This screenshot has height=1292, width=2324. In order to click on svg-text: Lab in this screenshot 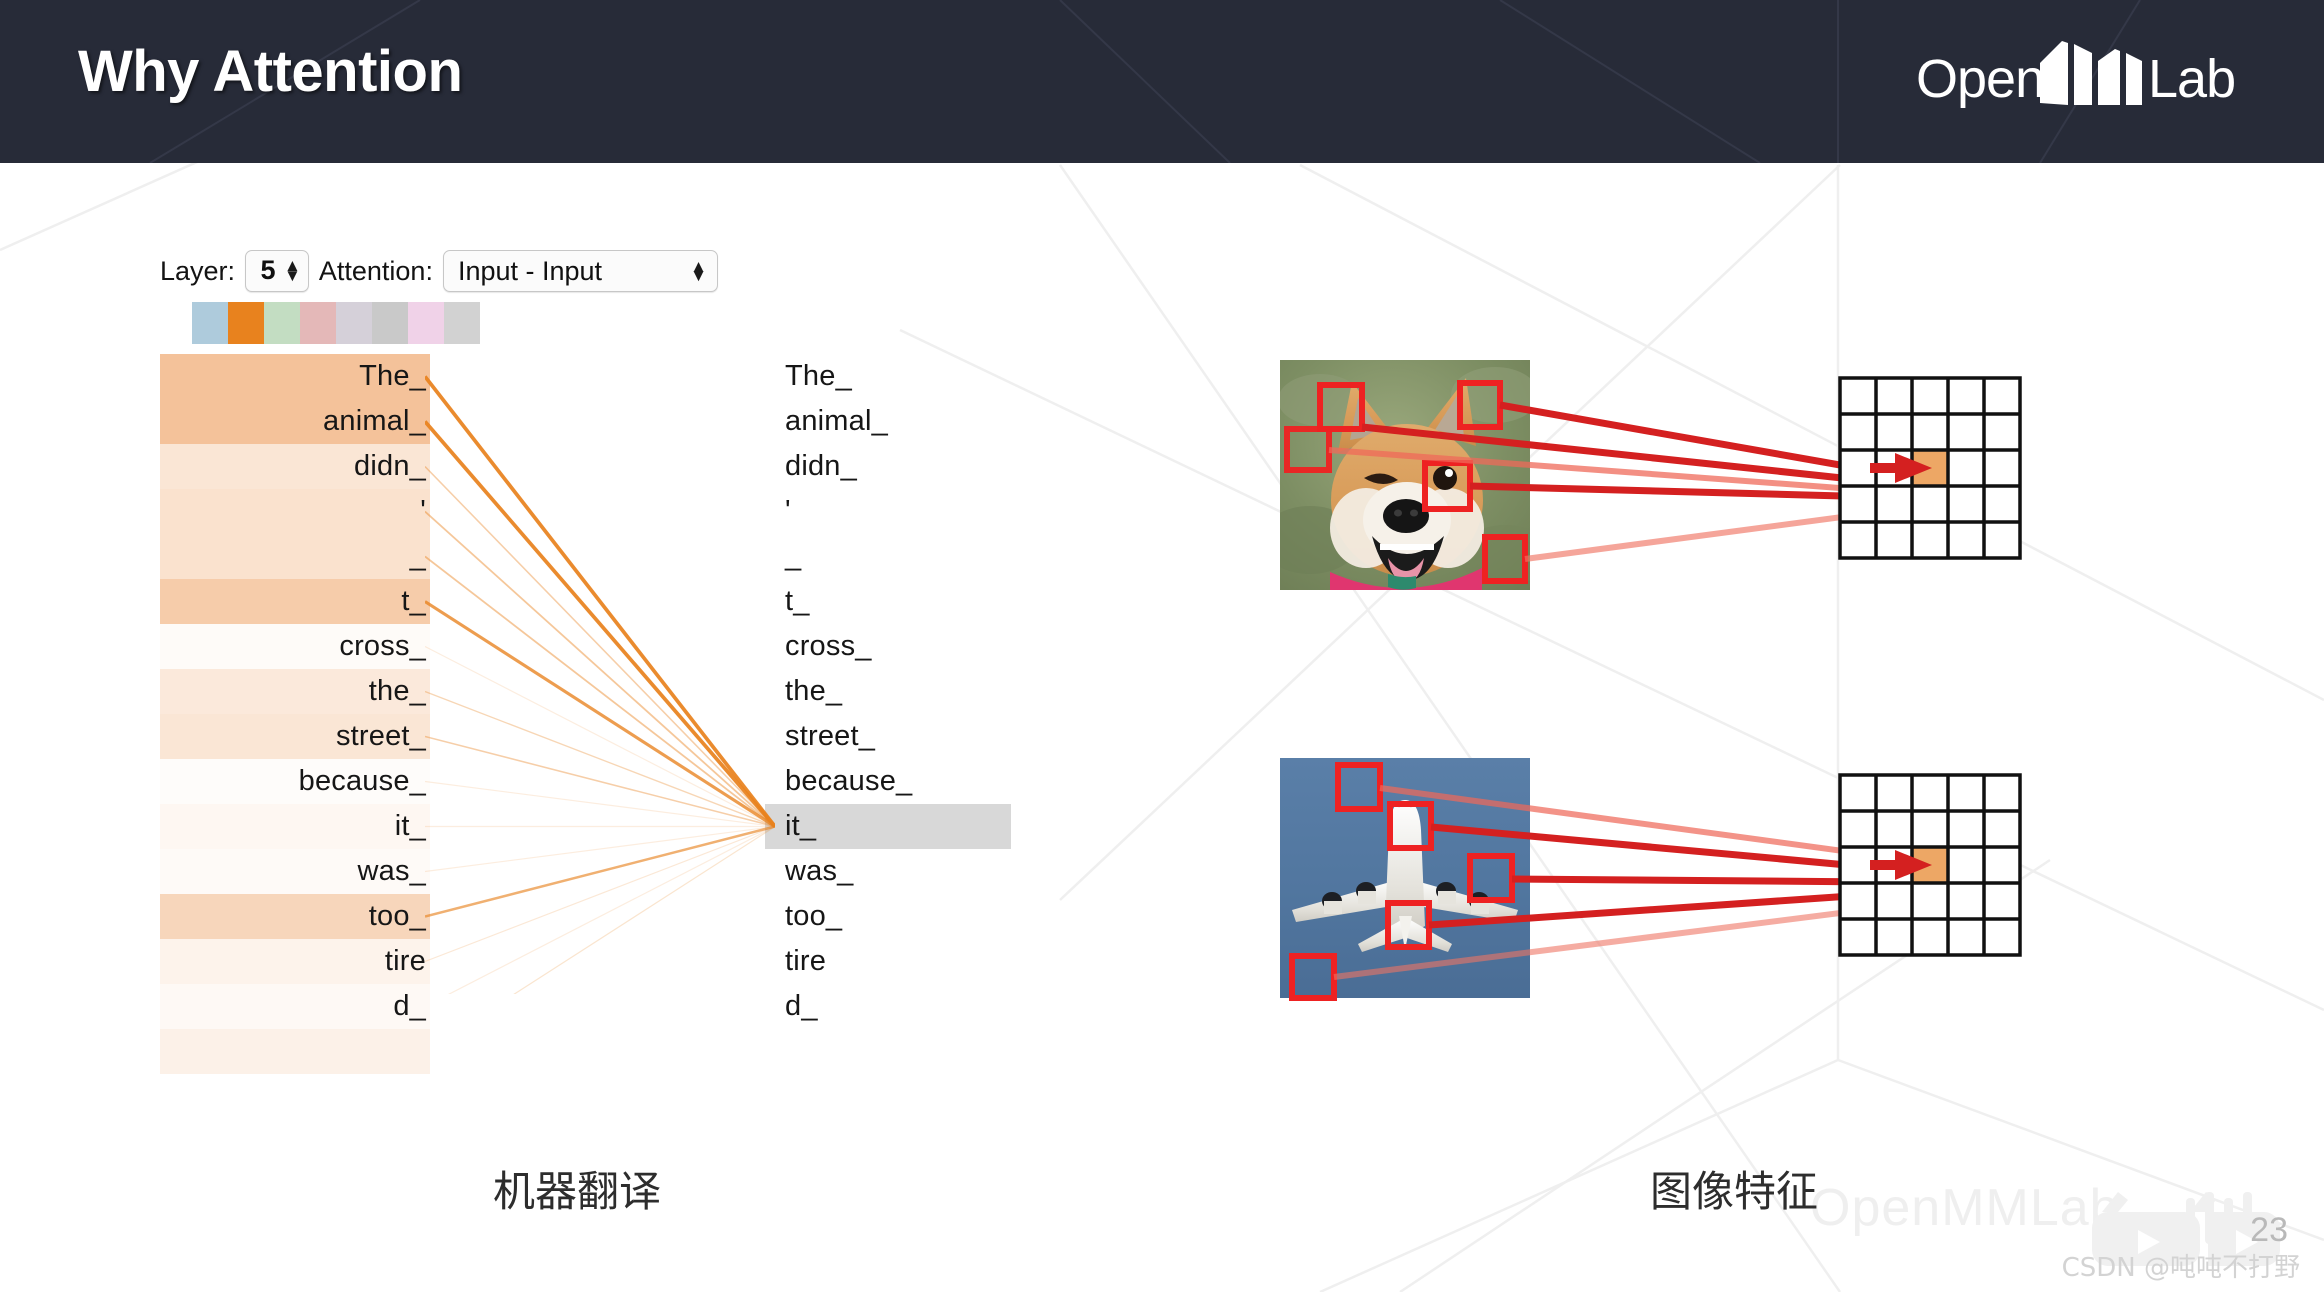, I will do `click(2191, 79)`.